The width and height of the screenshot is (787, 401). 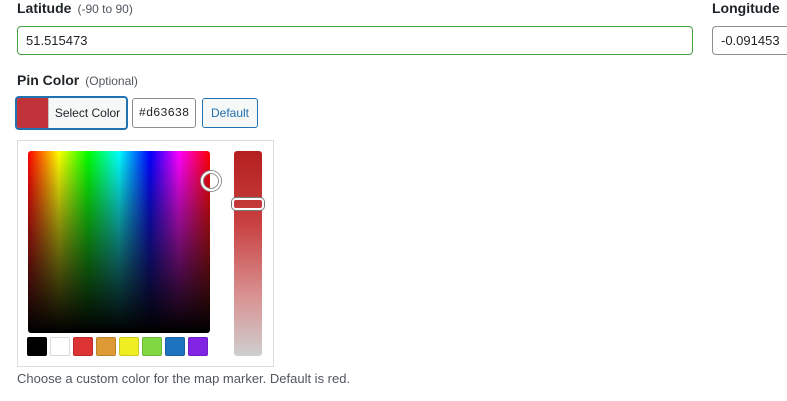 I want to click on palette-swatch-orange, so click(x=106, y=346).